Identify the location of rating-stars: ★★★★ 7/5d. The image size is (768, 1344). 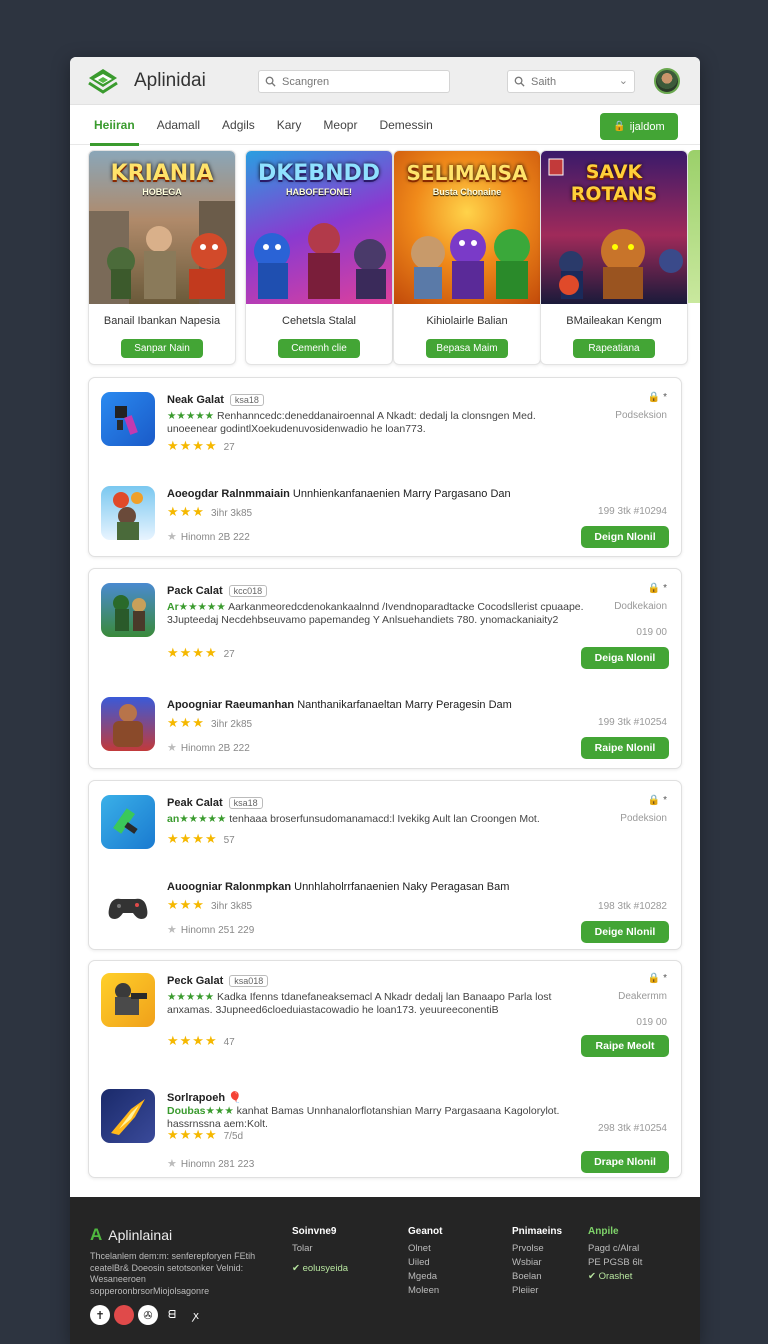
(205, 1134).